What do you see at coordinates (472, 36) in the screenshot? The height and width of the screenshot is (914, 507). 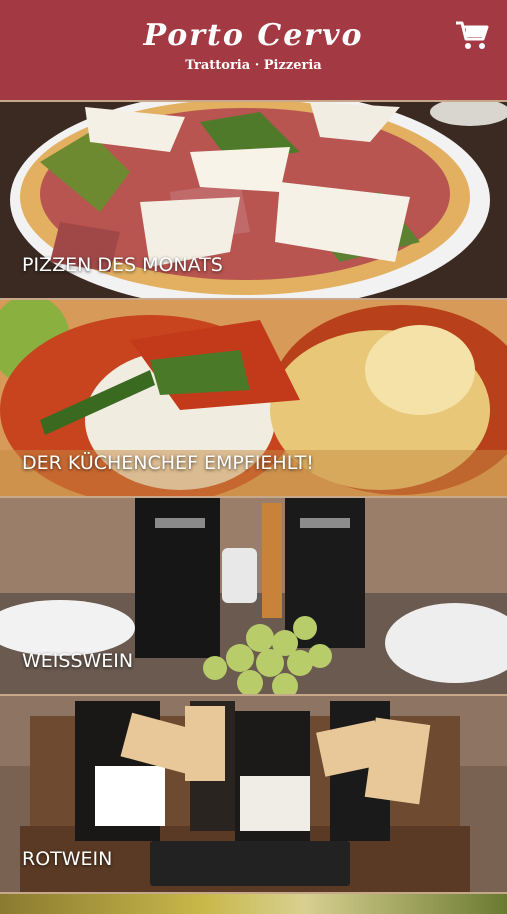 I see `cart-icon` at bounding box center [472, 36].